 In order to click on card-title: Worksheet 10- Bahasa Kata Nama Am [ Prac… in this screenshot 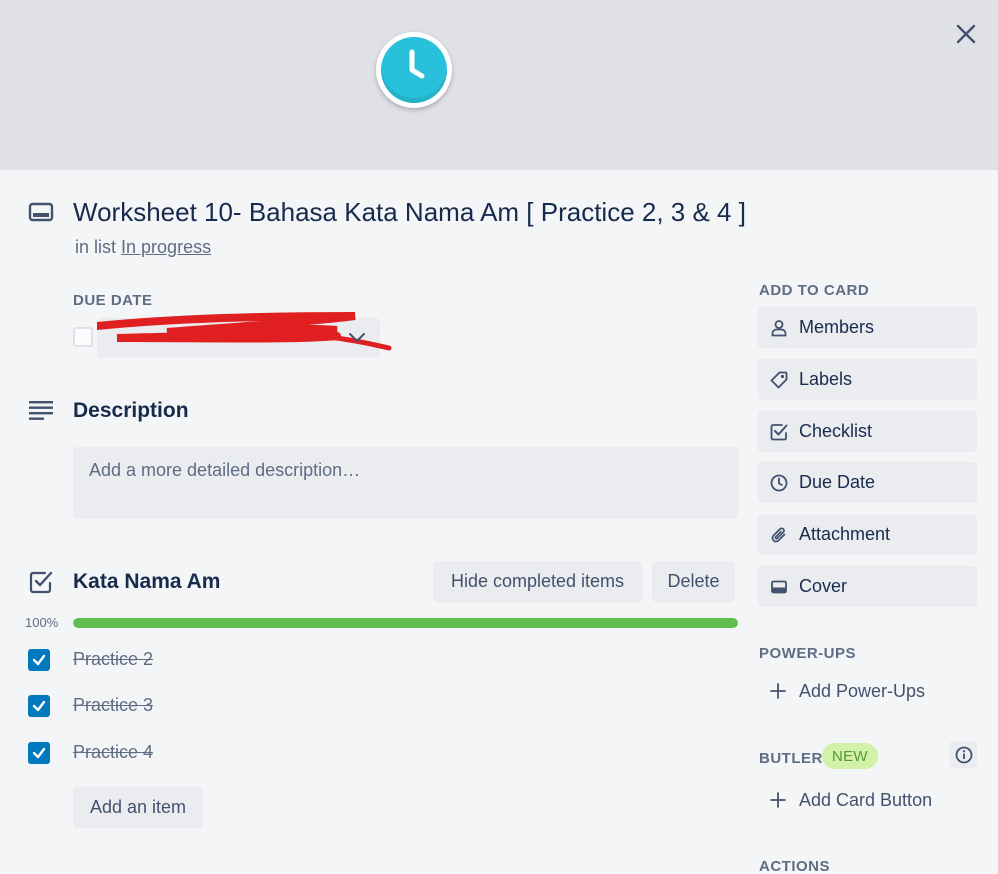, I will do `click(409, 212)`.